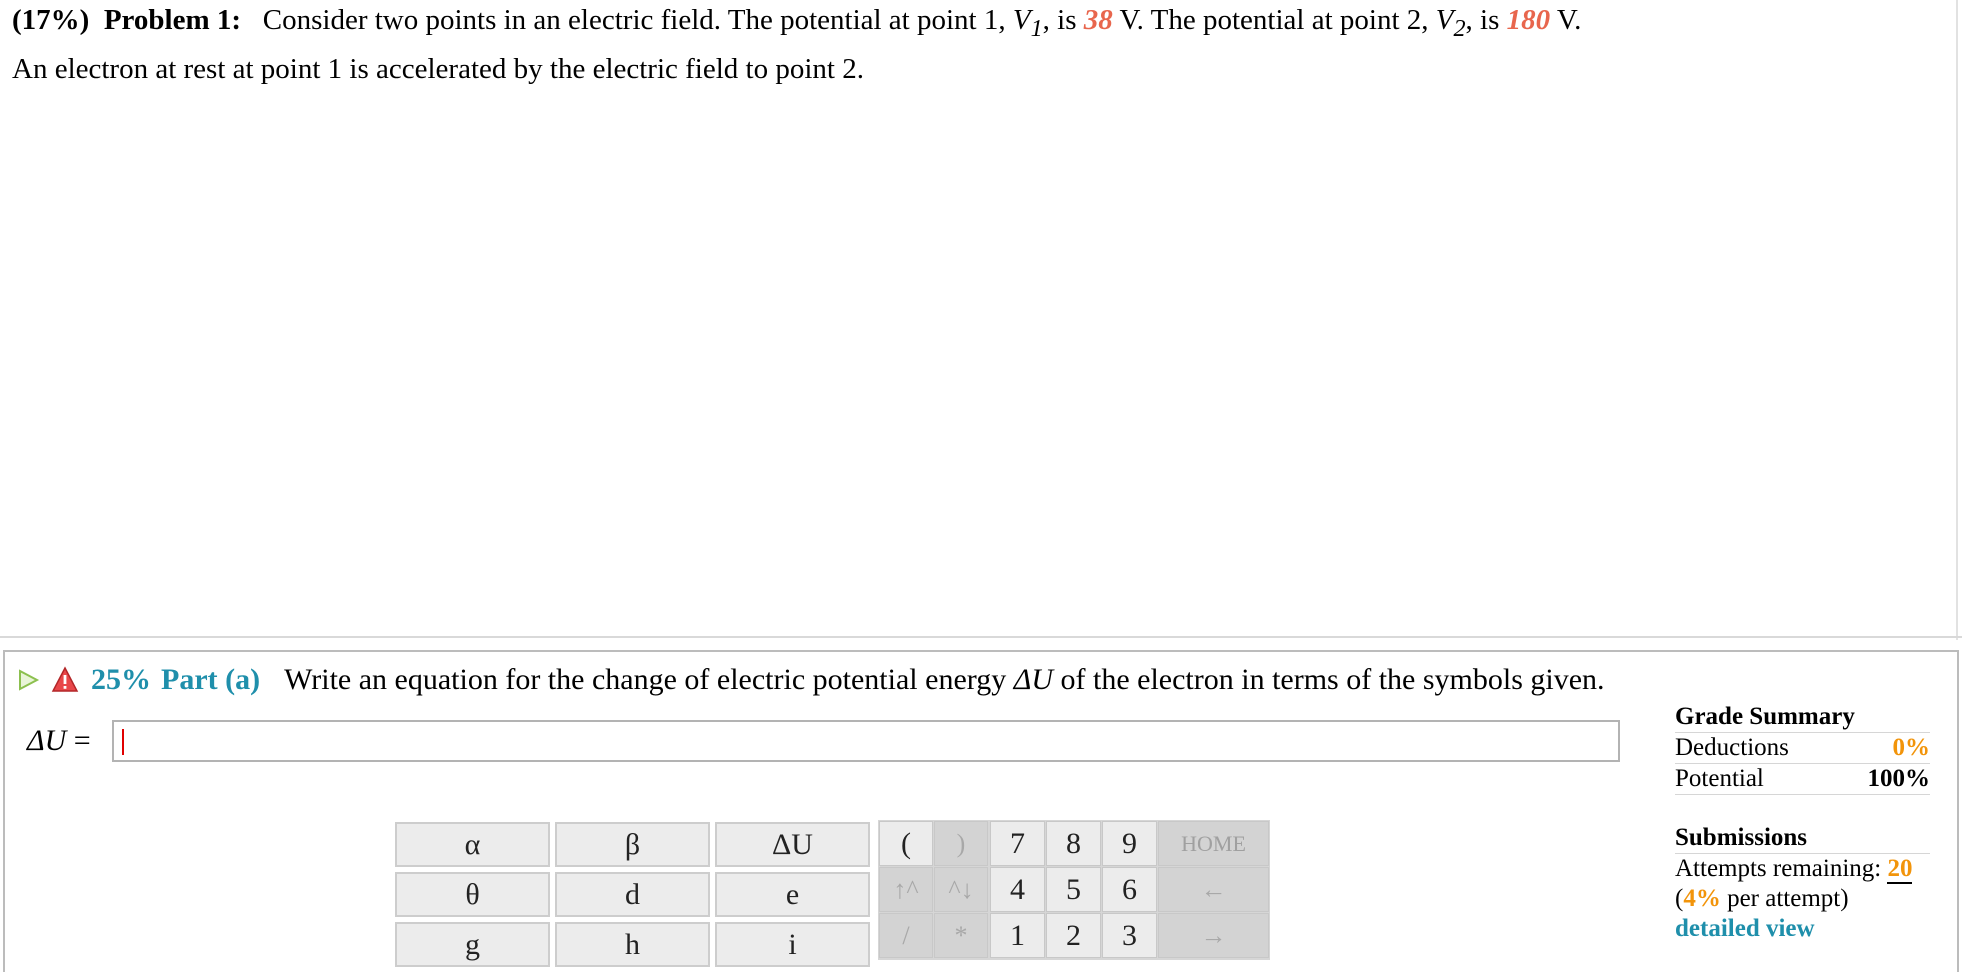 This screenshot has width=1962, height=972. Describe the element at coordinates (1732, 747) in the screenshot. I see `deductions-label: Deductions` at that location.